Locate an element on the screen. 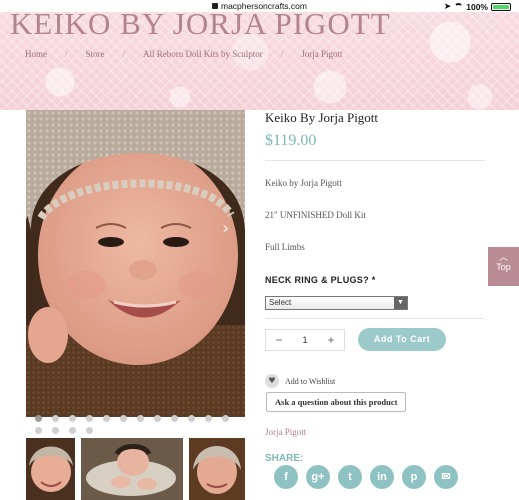  increment-button: + is located at coordinates (331, 340).